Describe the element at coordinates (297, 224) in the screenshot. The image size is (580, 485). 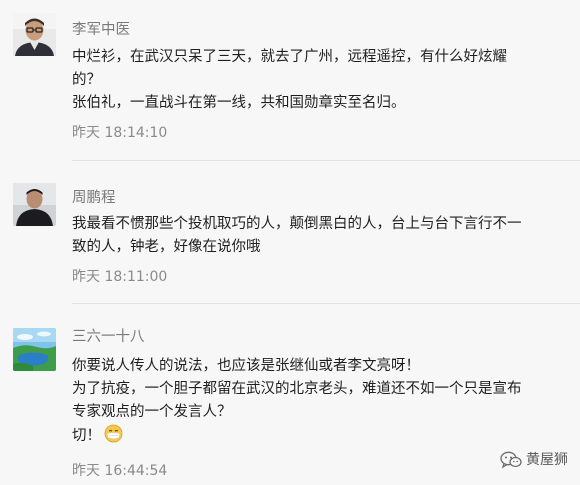
I see `comment-line: 我最看不惯那些个投机取巧的人，颠倒黑白的人，台上与台下言行不一` at that location.